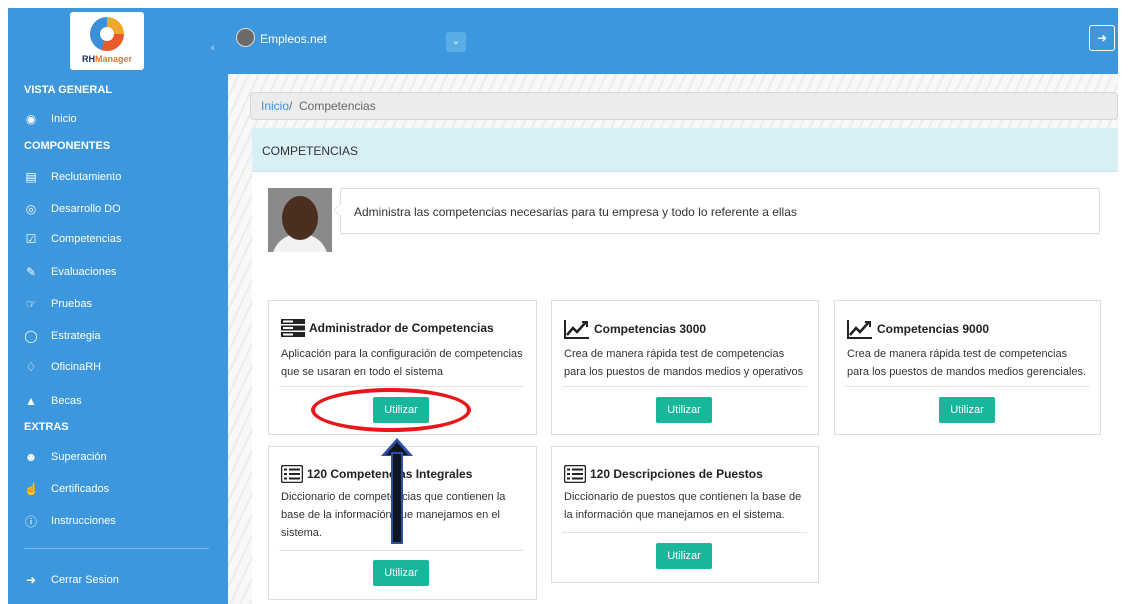  I want to click on eye-icon: ◎, so click(31, 209).